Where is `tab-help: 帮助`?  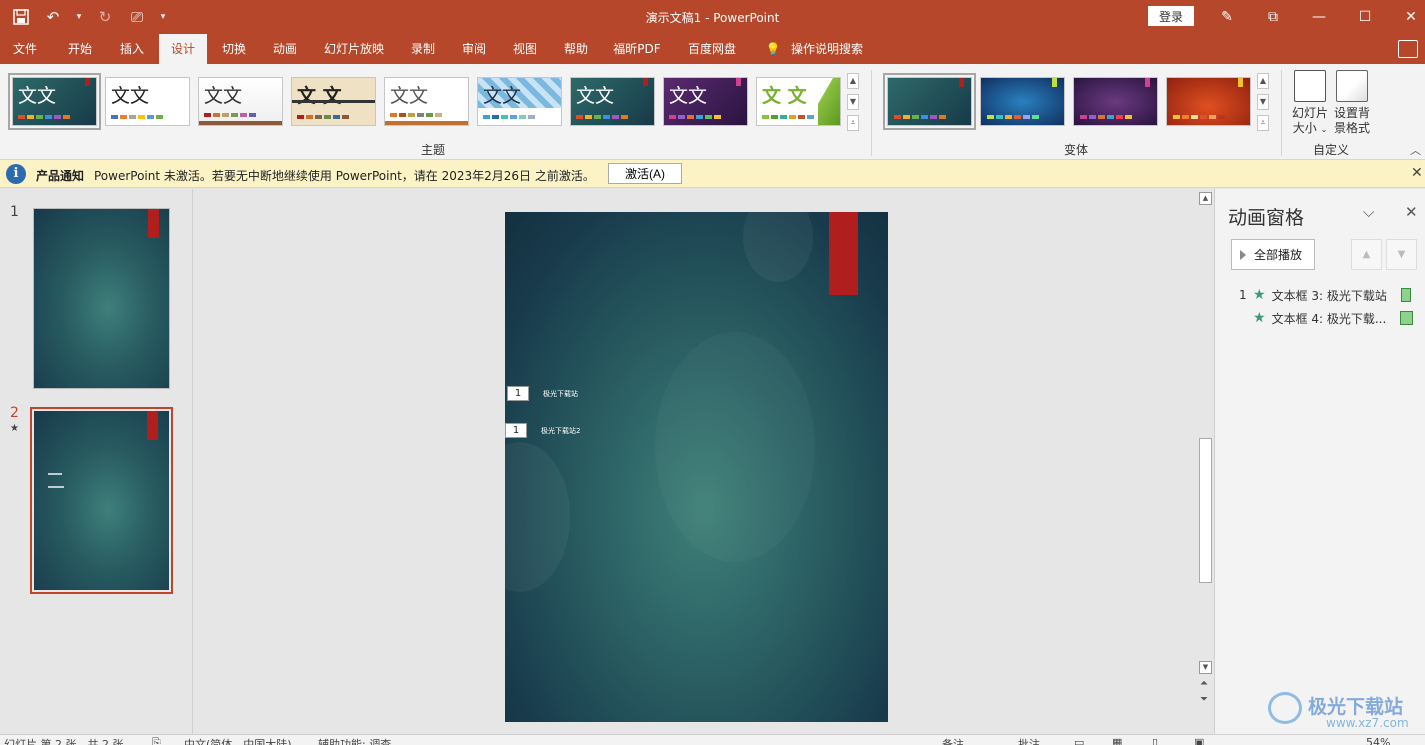 tab-help: 帮助 is located at coordinates (576, 49).